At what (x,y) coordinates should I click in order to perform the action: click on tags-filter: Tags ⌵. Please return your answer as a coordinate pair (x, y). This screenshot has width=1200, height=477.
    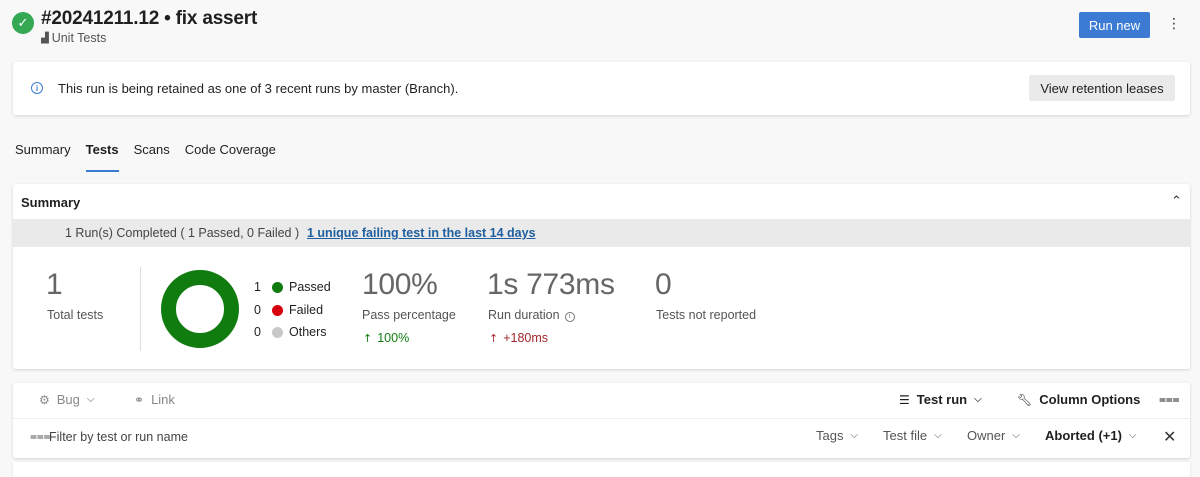
    Looking at the image, I should click on (837, 435).